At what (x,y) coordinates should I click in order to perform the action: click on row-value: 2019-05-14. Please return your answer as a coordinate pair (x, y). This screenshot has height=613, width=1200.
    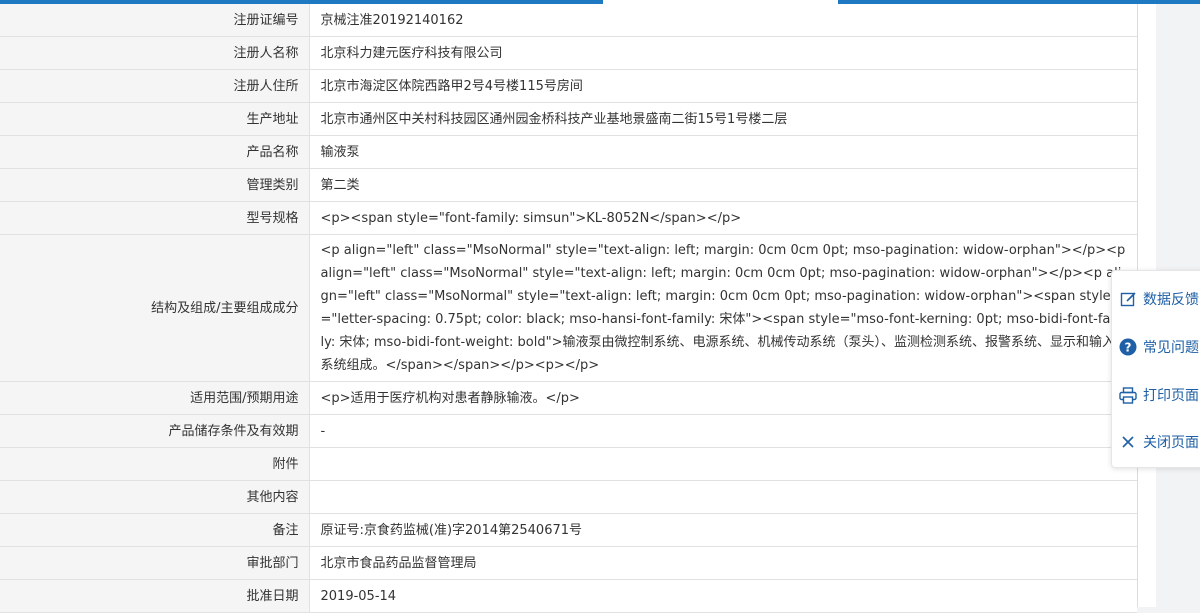
    Looking at the image, I should click on (723, 596).